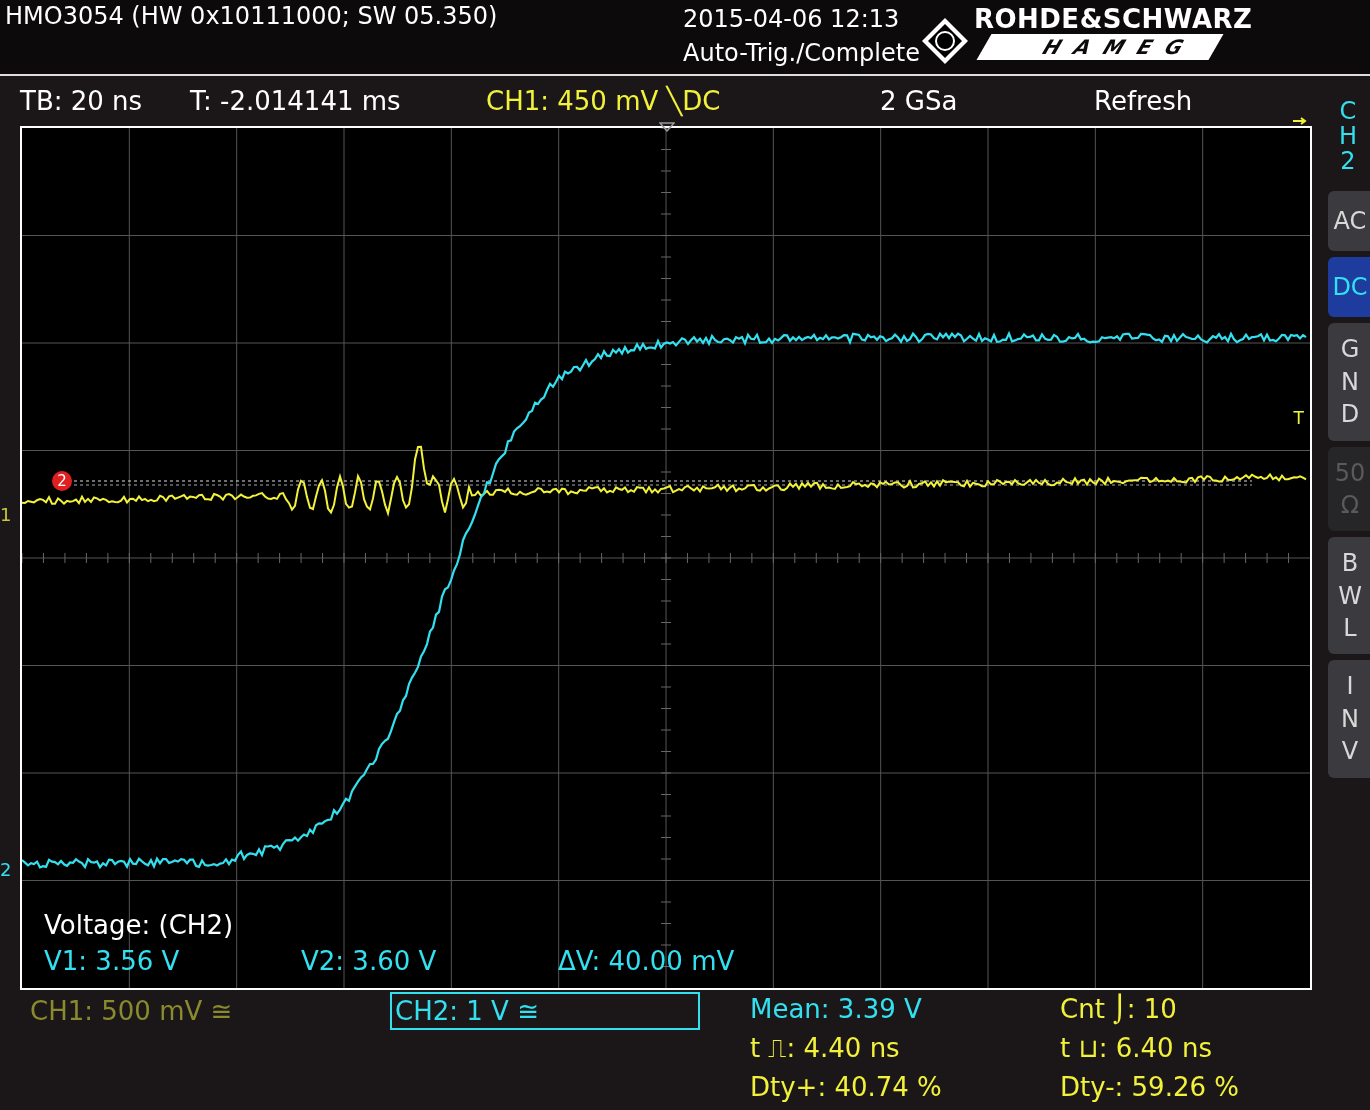 The image size is (1370, 1110). What do you see at coordinates (82, 101) in the screenshot?
I see `status-readout: TB: 20 ns` at bounding box center [82, 101].